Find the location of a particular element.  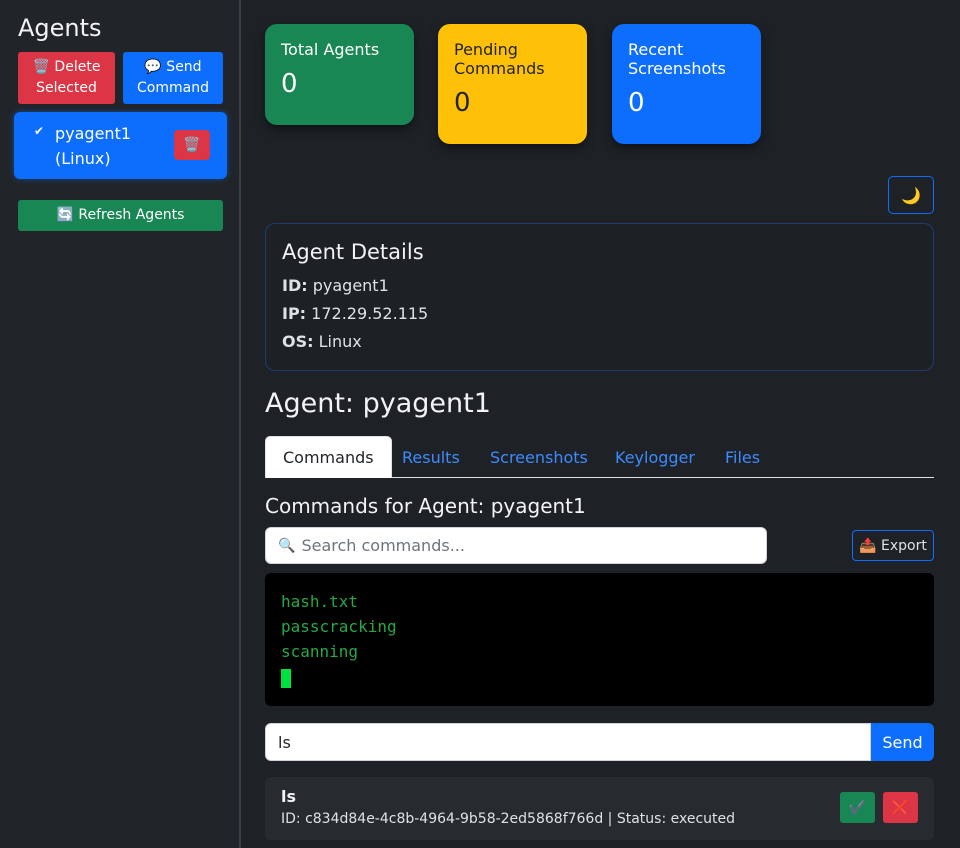

stat-recent-screenshots: Recent Screenshots 0 is located at coordinates (686, 84).